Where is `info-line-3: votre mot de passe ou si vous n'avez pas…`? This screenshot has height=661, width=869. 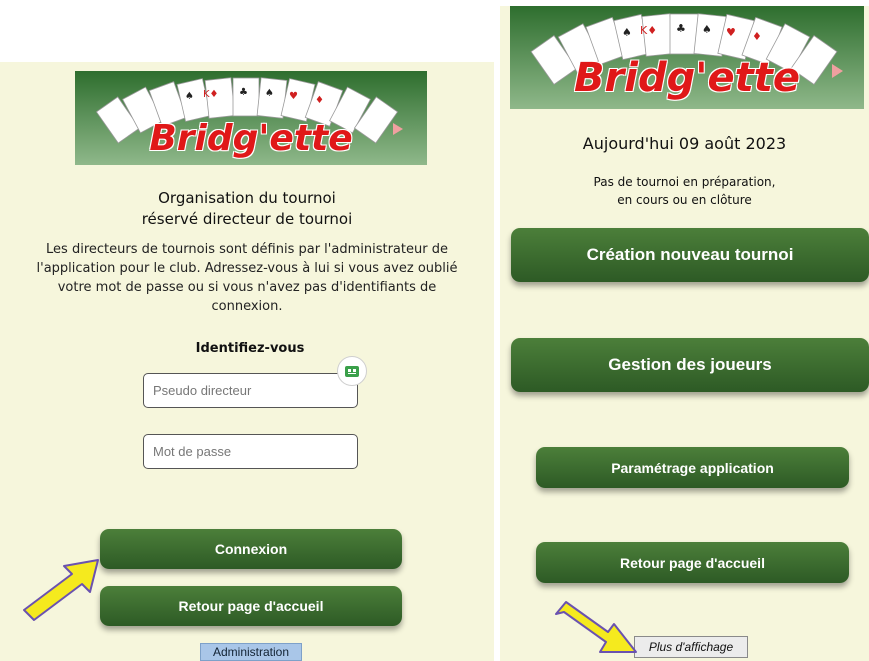
info-line-3: votre mot de passe ou si vous n'avez pas… is located at coordinates (247, 287).